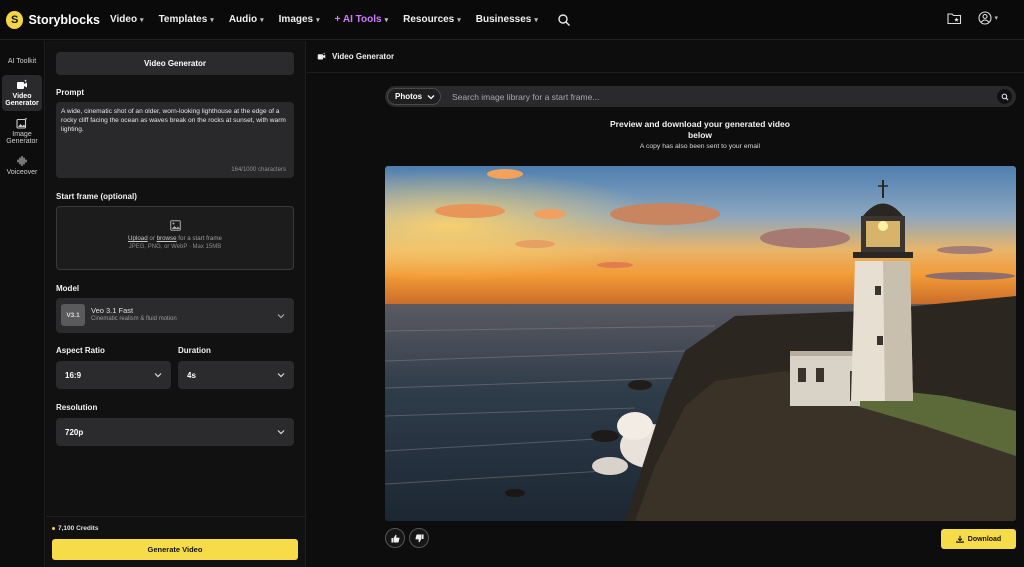 Image resolution: width=1024 pixels, height=567 pixels. Describe the element at coordinates (358, 19) in the screenshot. I see `nav-ai-tools-label: + AI Tools` at that location.